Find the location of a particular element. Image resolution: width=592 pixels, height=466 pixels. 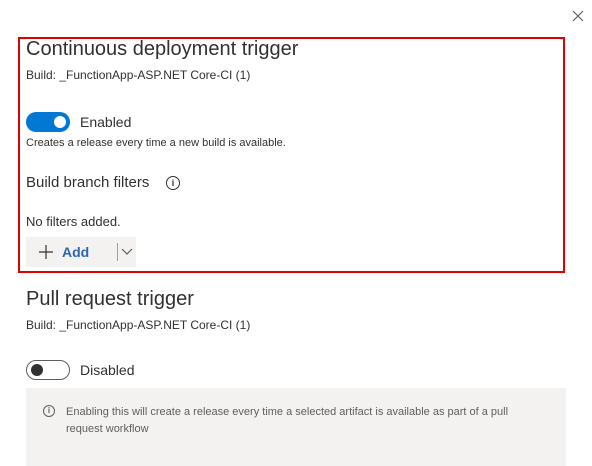

cd-trigger-build: Build: _FunctionApp-ASP.NET Core-CI (1) is located at coordinates (138, 75).